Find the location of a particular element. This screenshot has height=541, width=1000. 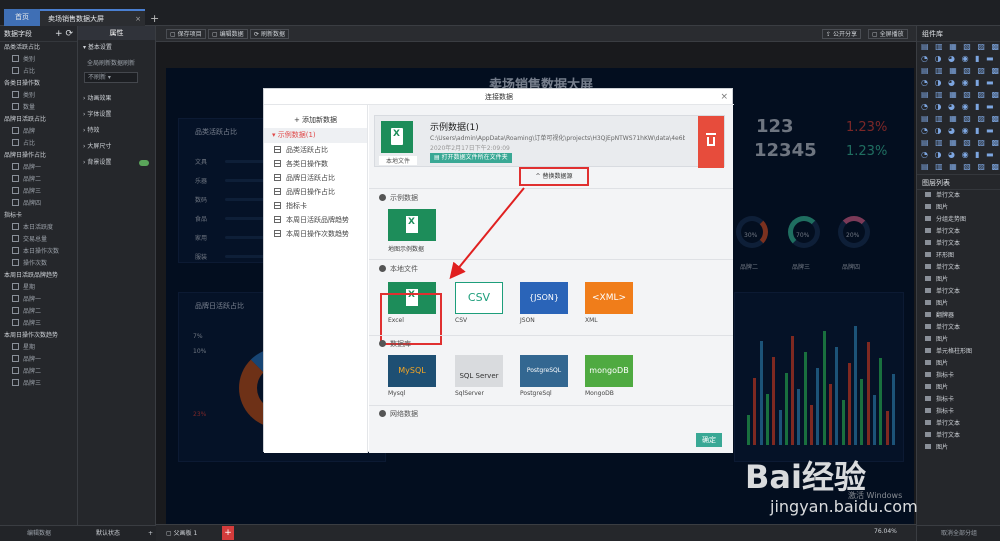

table-item: 品牌日操作占比 is located at coordinates (315, 192).